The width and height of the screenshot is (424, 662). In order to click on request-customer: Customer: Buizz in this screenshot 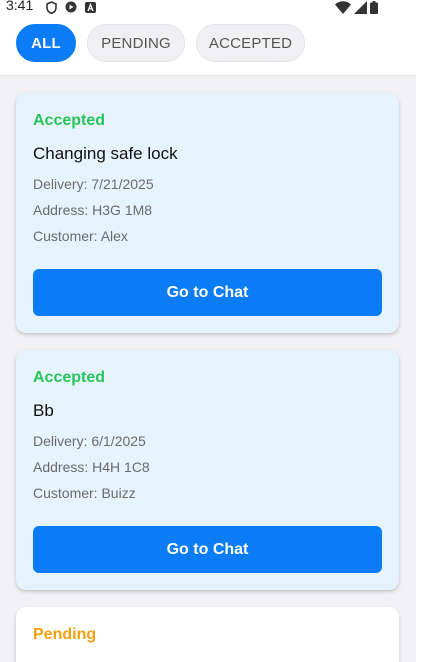, I will do `click(84, 493)`.